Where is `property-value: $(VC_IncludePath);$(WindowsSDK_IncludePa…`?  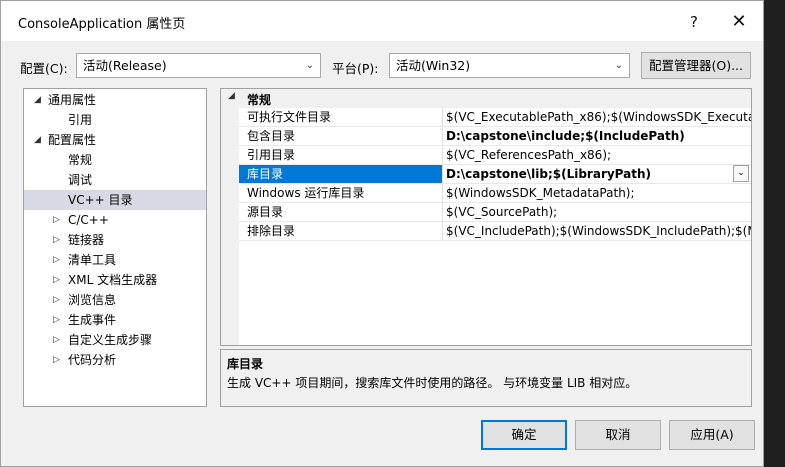
property-value: $(VC_IncludePath);$(WindowsSDK_IncludePa… is located at coordinates (597, 231).